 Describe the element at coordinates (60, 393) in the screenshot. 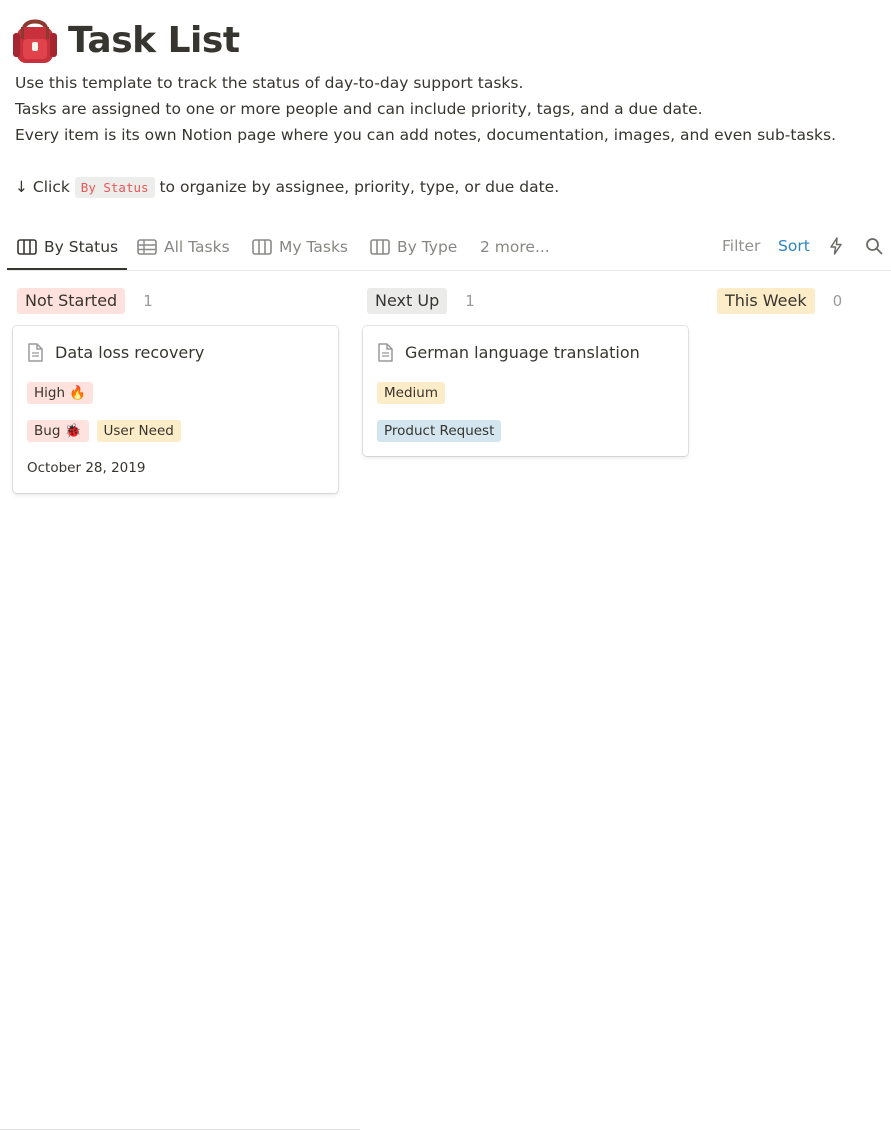

I see `priority-tag: High 🔥` at that location.